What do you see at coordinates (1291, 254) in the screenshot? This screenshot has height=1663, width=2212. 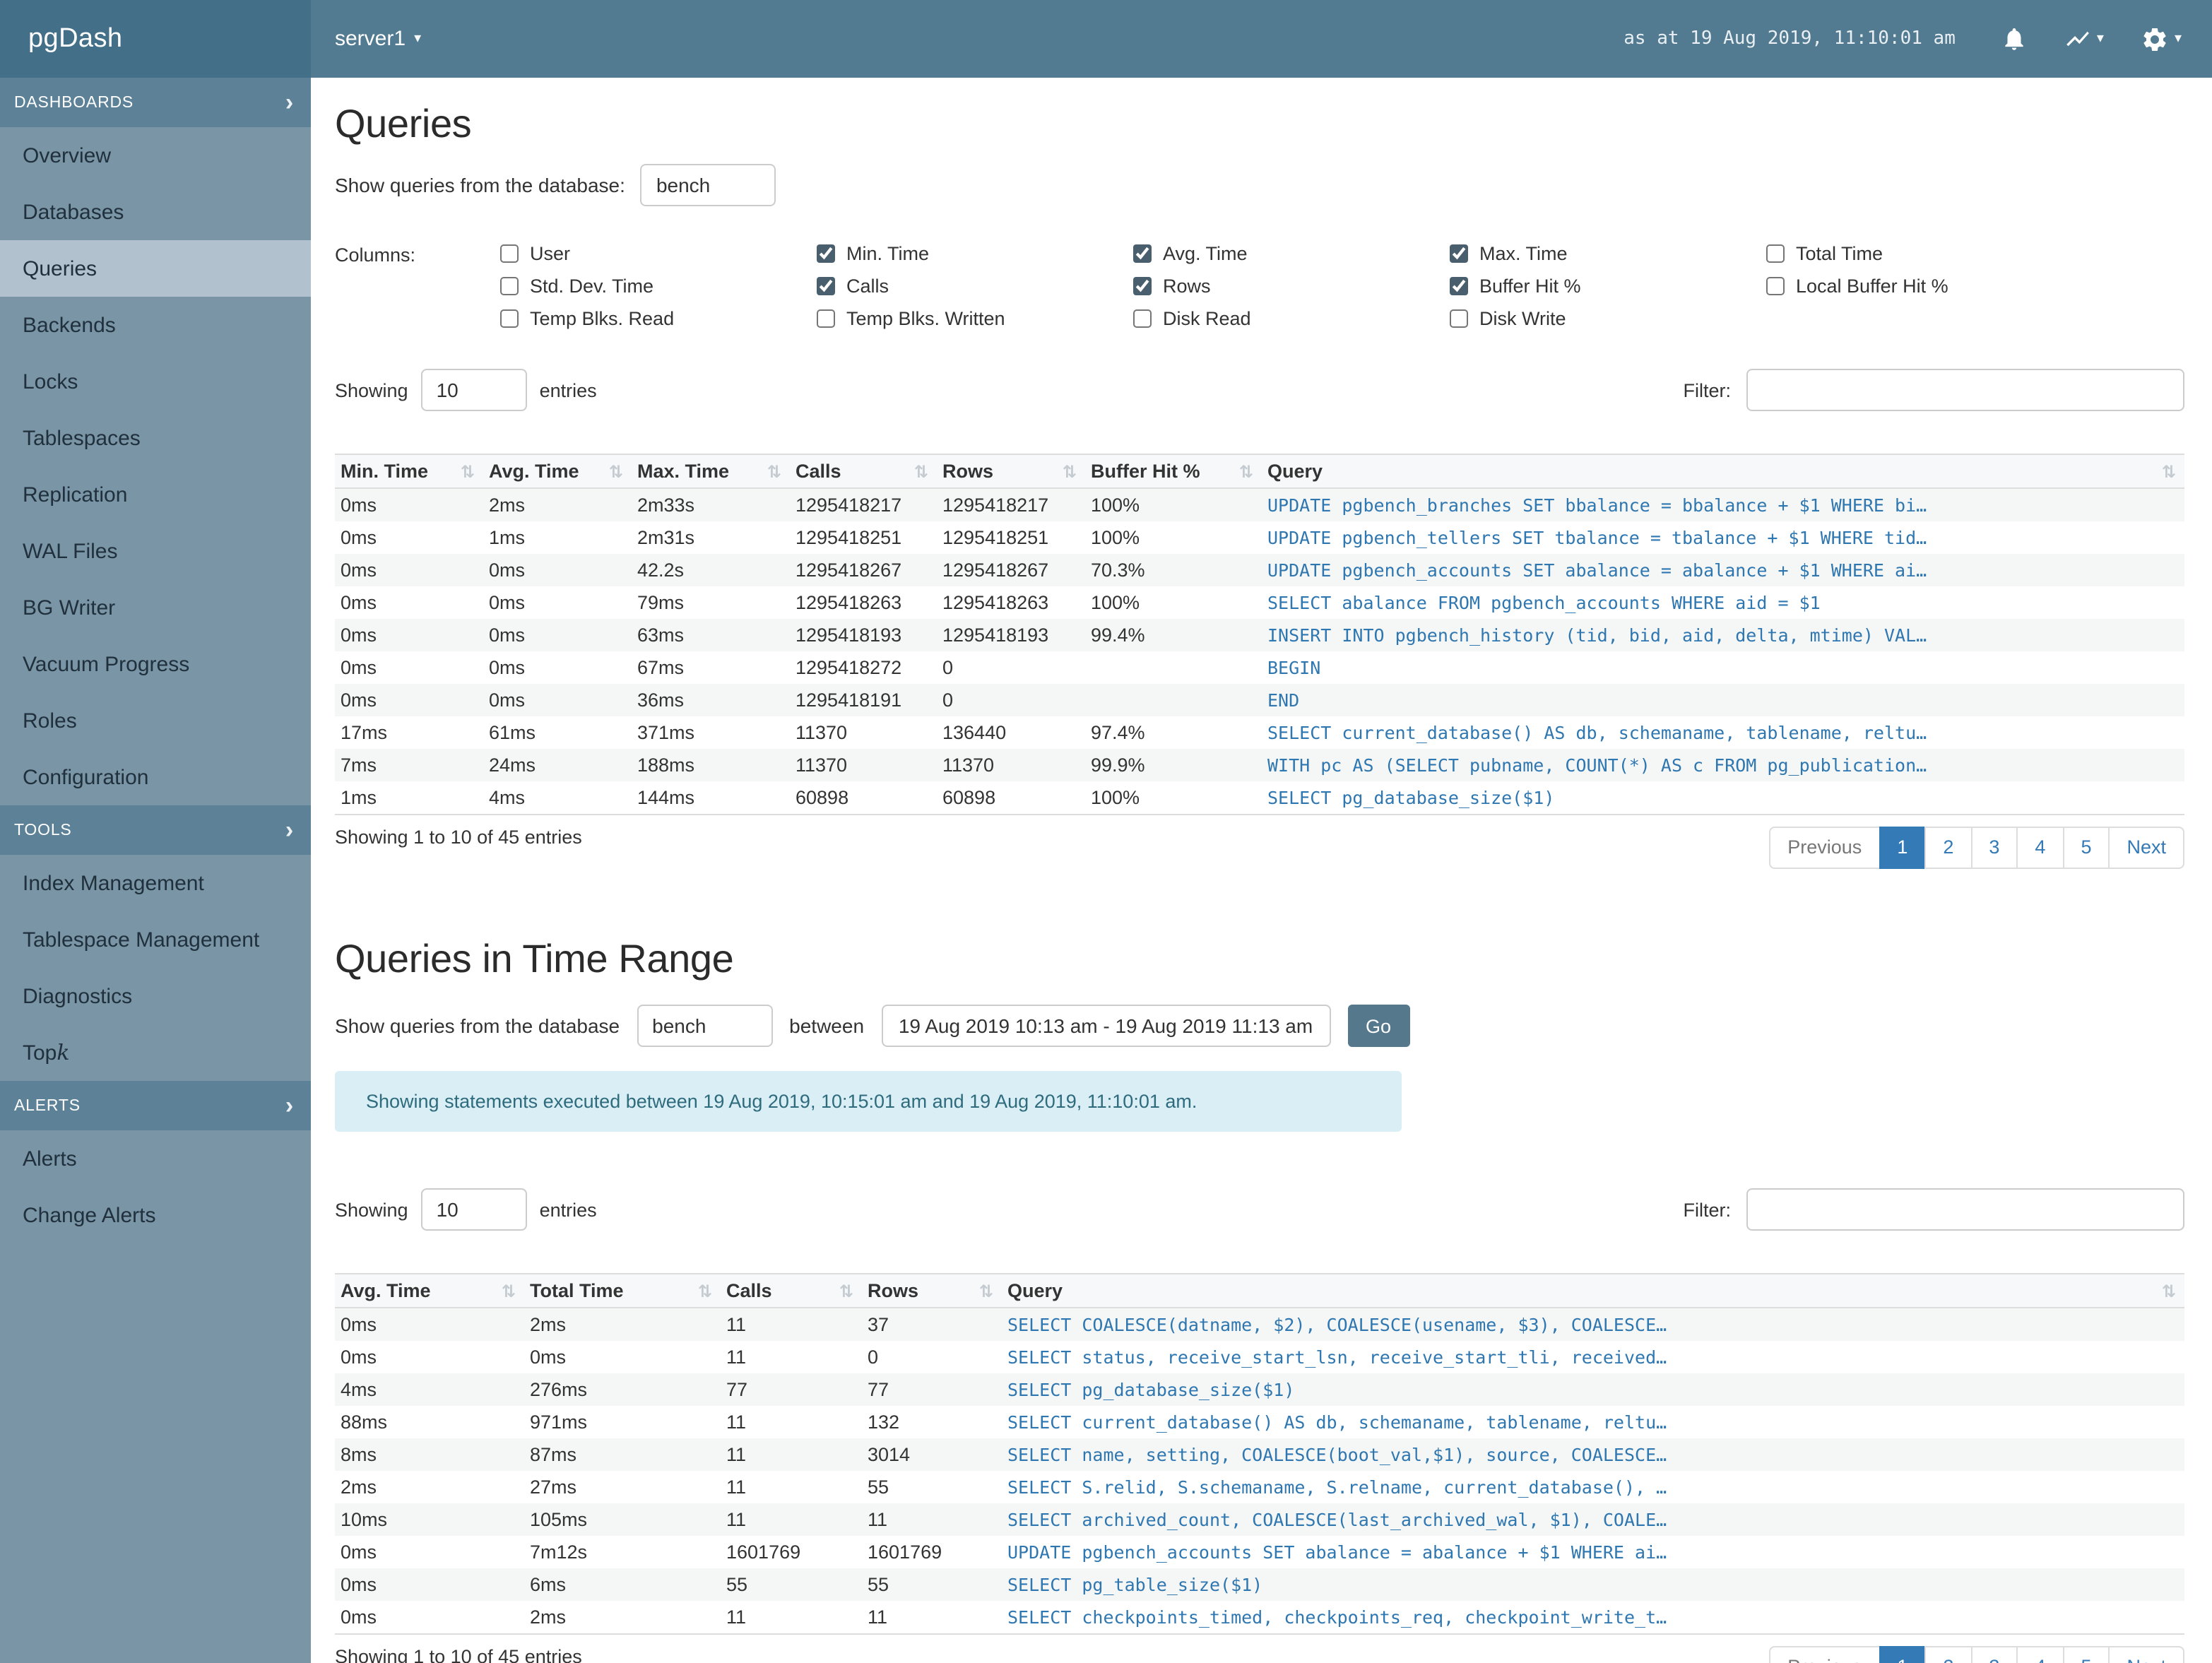 I see `column-toggle-avg-time: Avg. Time` at bounding box center [1291, 254].